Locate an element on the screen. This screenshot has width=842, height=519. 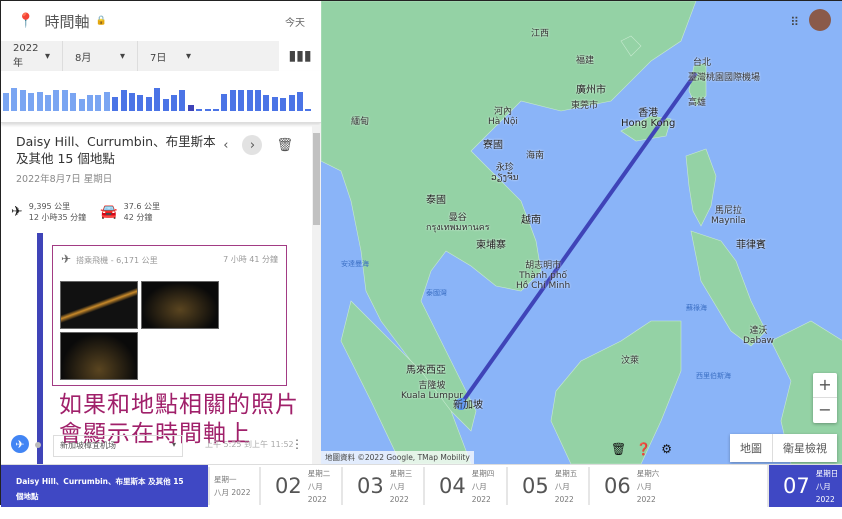
previous-day-button: ‹ is located at coordinates (225, 145).